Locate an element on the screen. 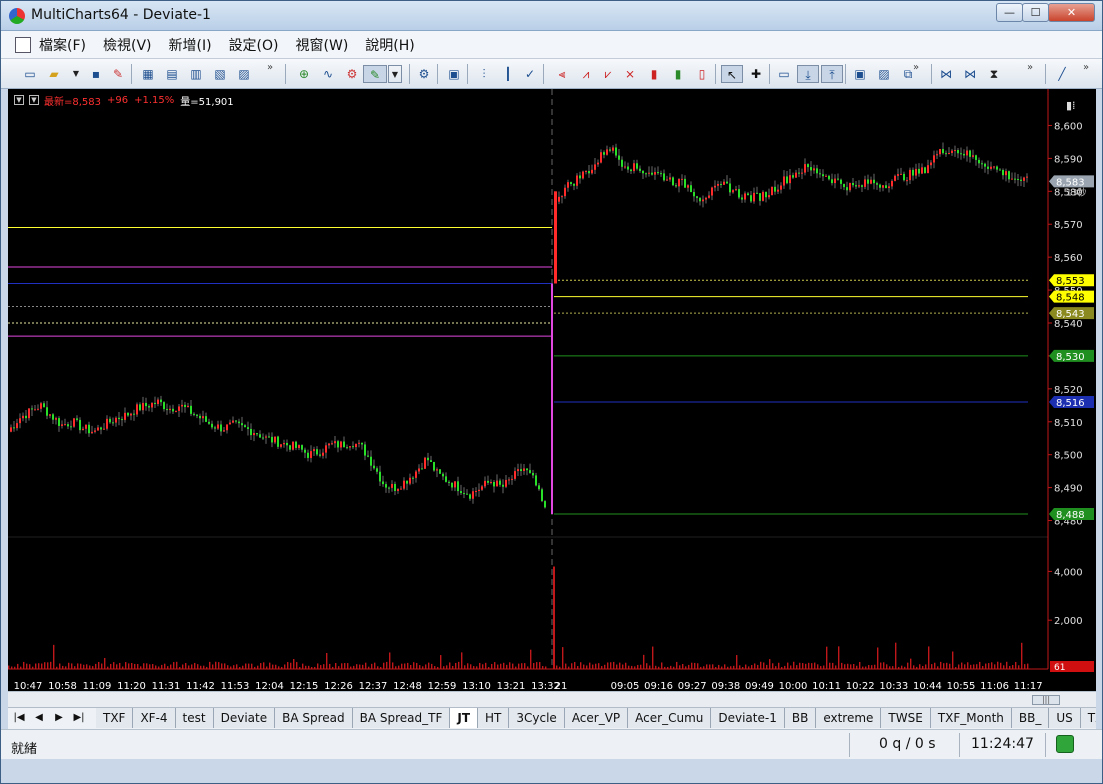 Image resolution: width=1103 pixels, height=784 pixels. tab-us: US is located at coordinates (1065, 718).